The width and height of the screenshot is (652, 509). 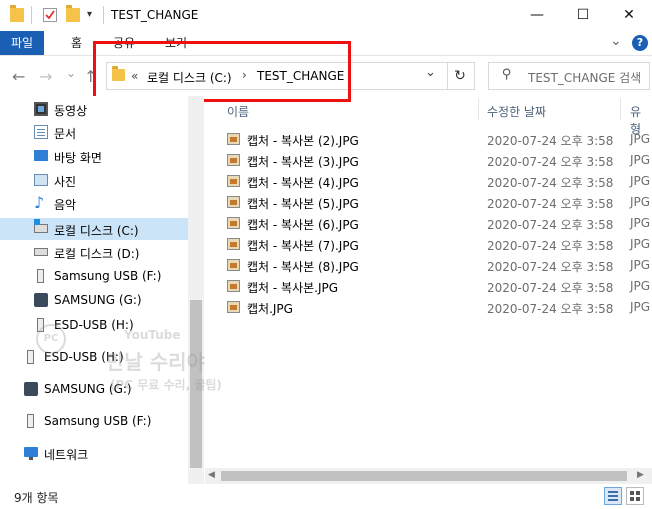 I want to click on sidebar-item-samsung-usb-f-root: Samsung USB (F:), so click(x=94, y=421).